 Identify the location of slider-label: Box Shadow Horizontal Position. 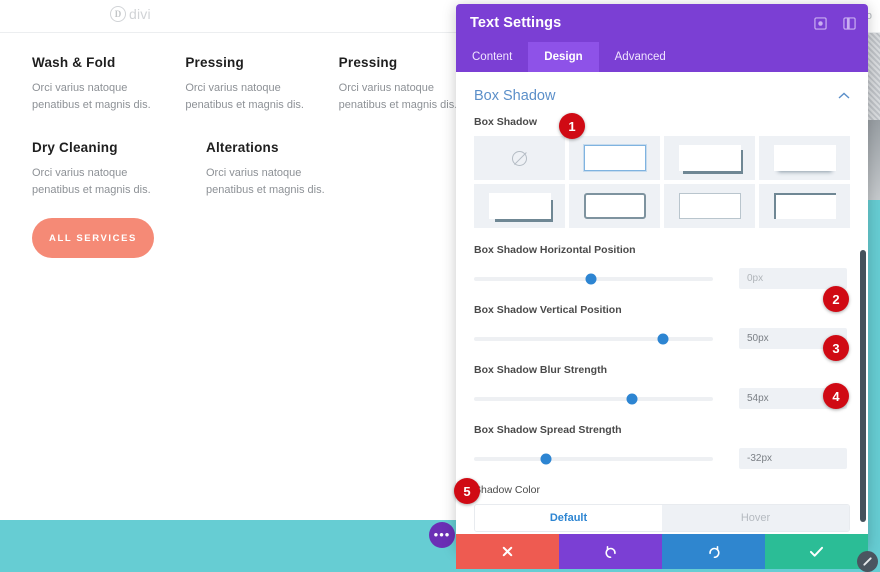
(555, 250).